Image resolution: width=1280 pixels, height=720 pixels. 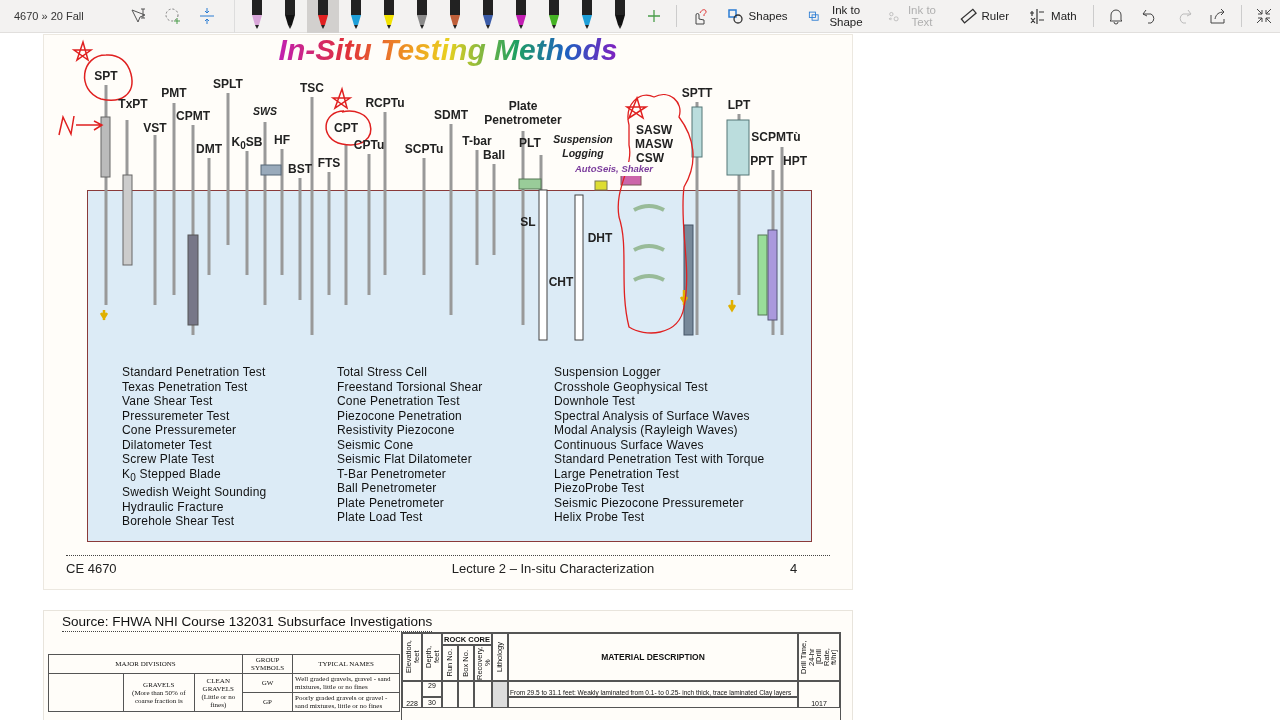 I want to click on method-name: Large Penetration Test, so click(x=617, y=473).